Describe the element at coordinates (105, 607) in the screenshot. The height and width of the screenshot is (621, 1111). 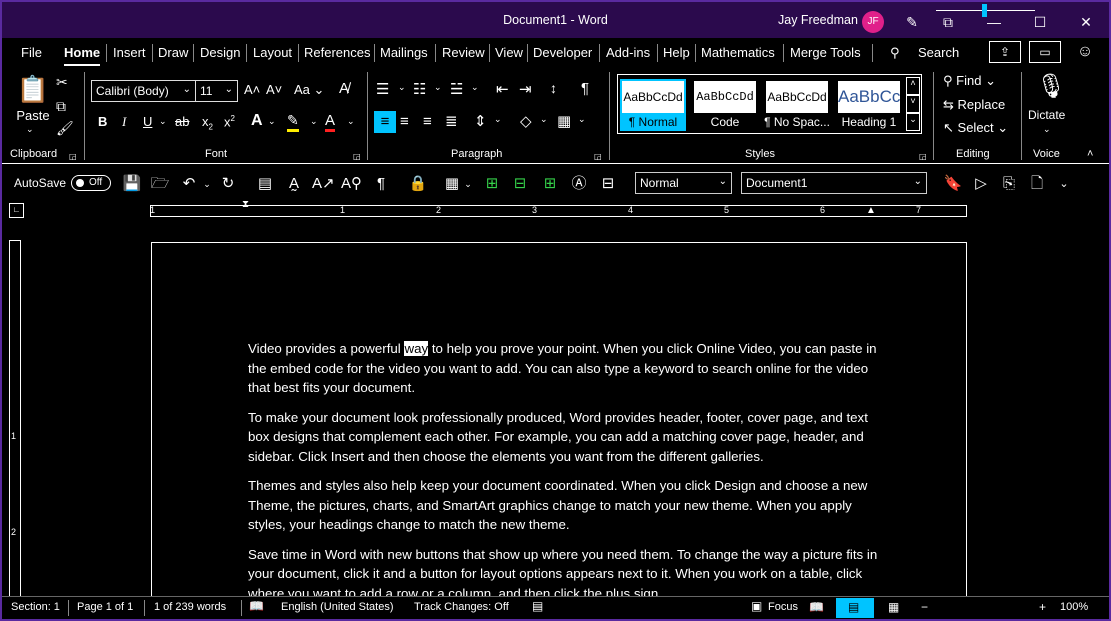
I see `page-indicator: Page 1 of 1` at that location.